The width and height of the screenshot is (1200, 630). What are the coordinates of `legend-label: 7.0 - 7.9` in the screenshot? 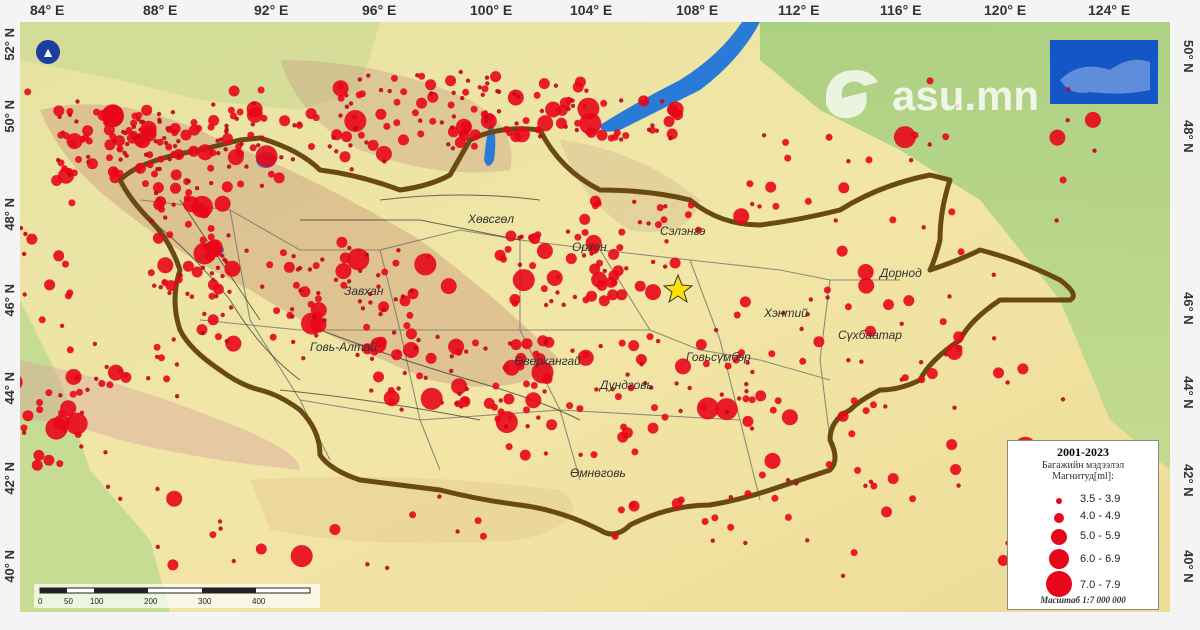 It's located at (1100, 585).